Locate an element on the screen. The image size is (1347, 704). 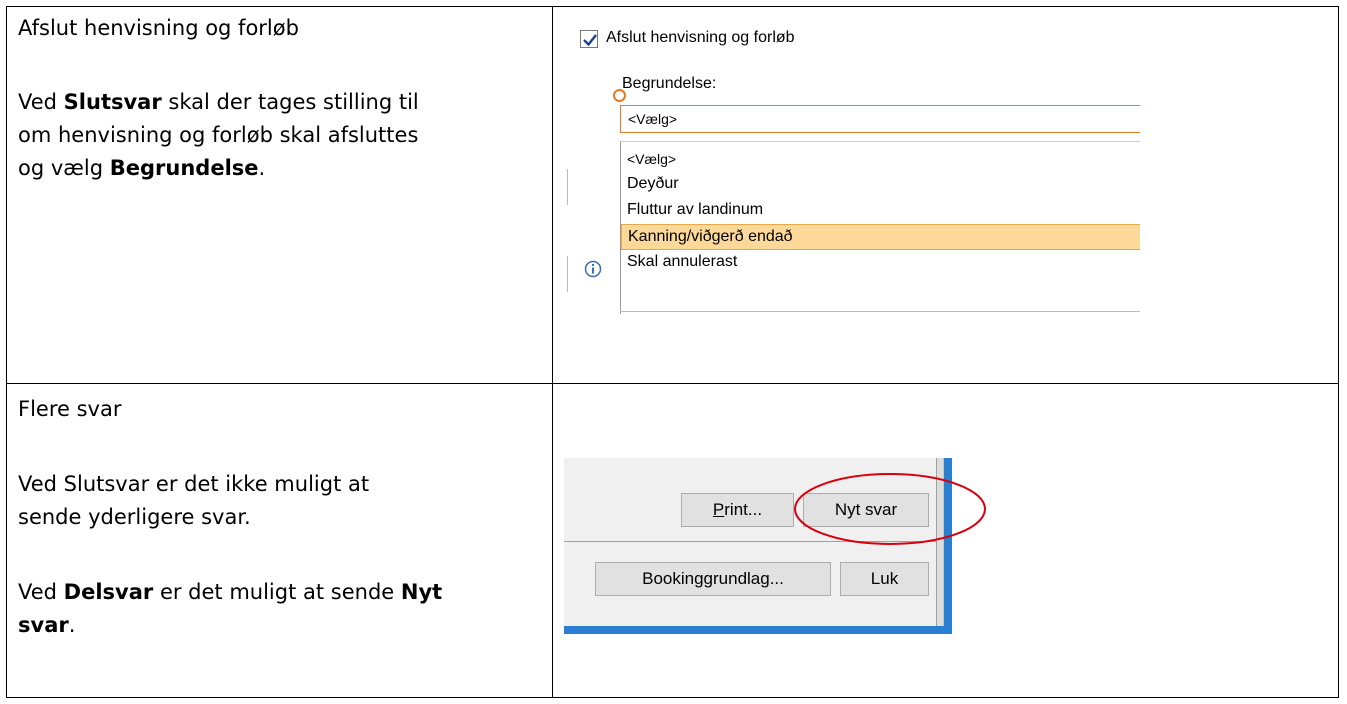
row1-line2: om henvisning og forløb skal afsluttes is located at coordinates (218, 135).